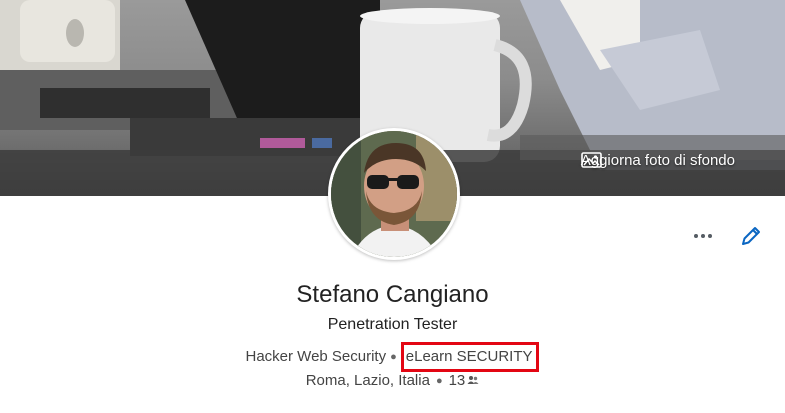  Describe the element at coordinates (457, 380) in the screenshot. I see `connections-count: 13` at that location.